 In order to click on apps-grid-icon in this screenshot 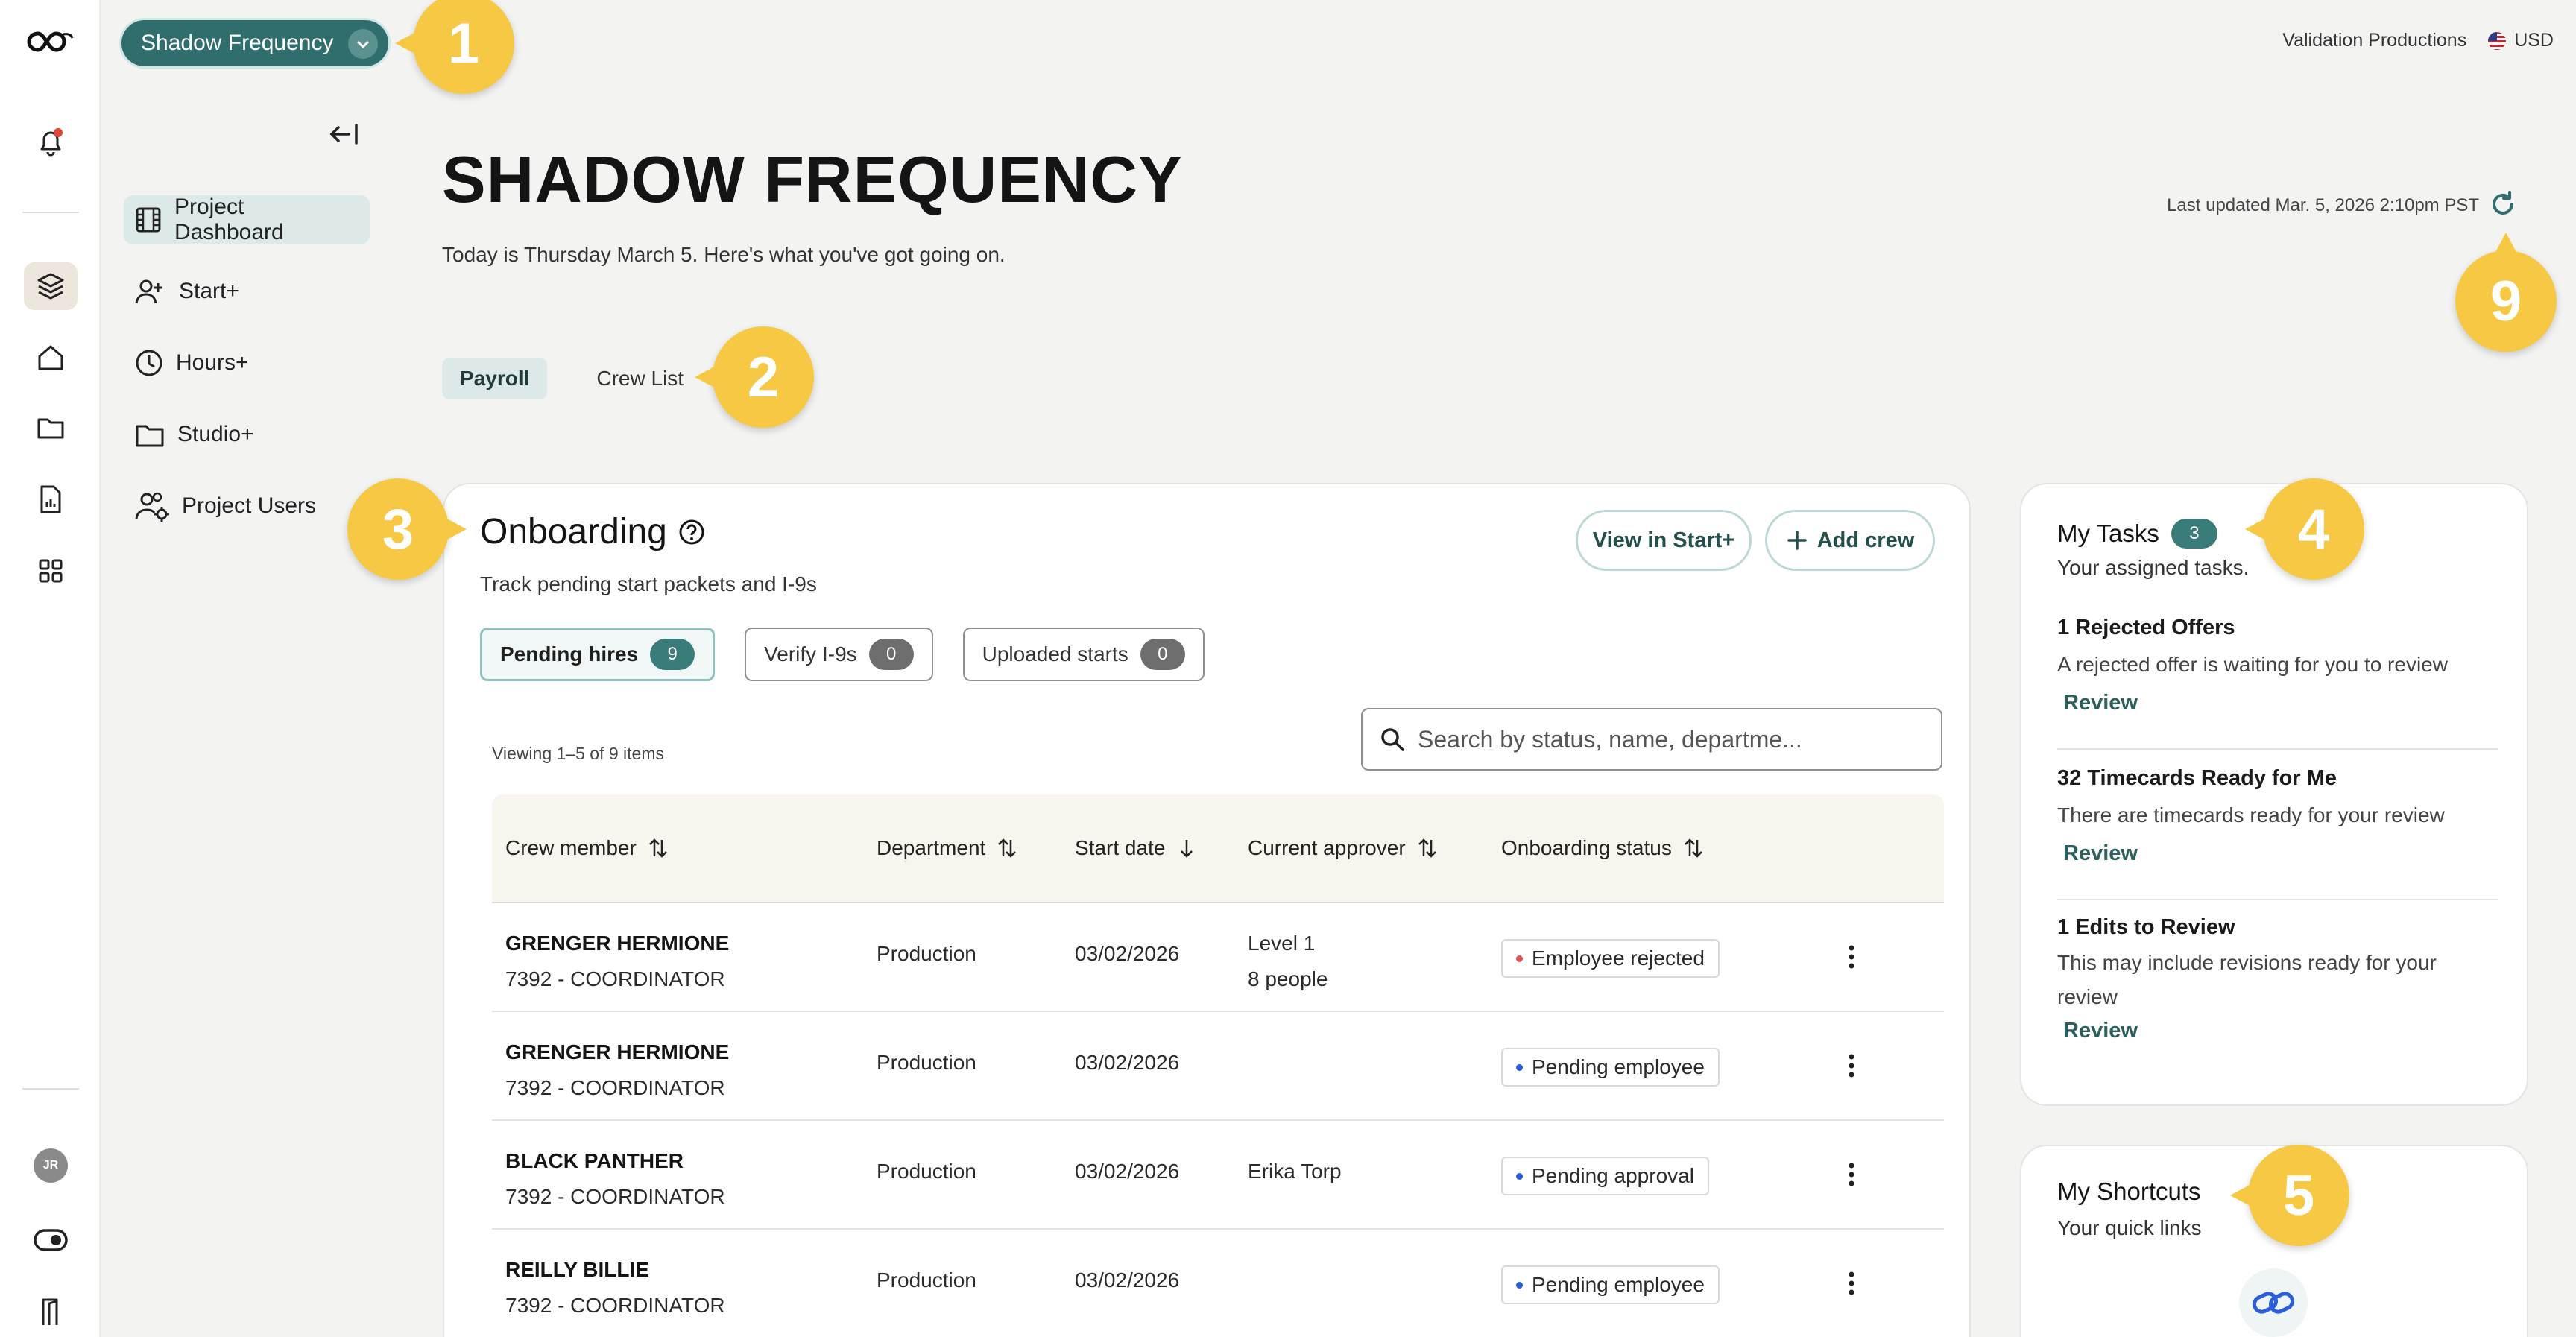, I will do `click(51, 571)`.